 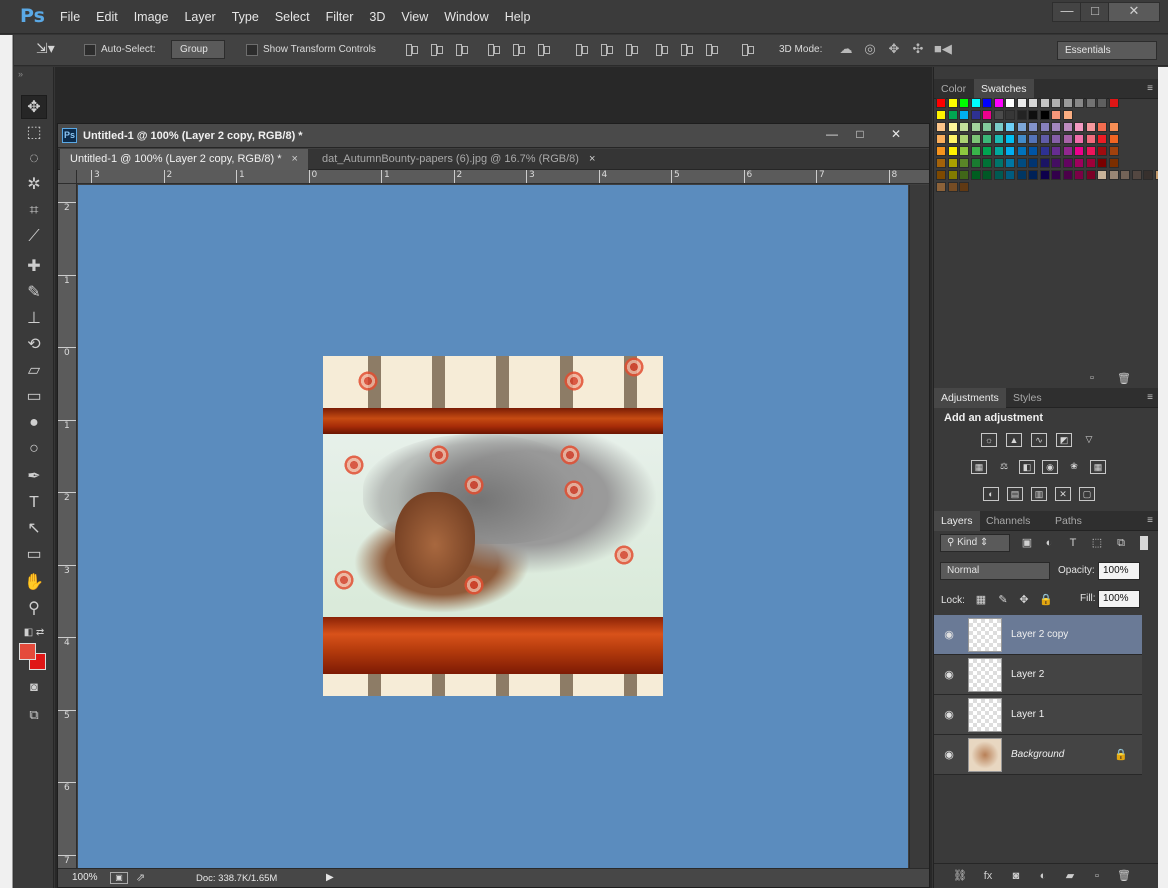 What do you see at coordinates (198, 49) in the screenshot?
I see `auto-select-dropdown: Group` at bounding box center [198, 49].